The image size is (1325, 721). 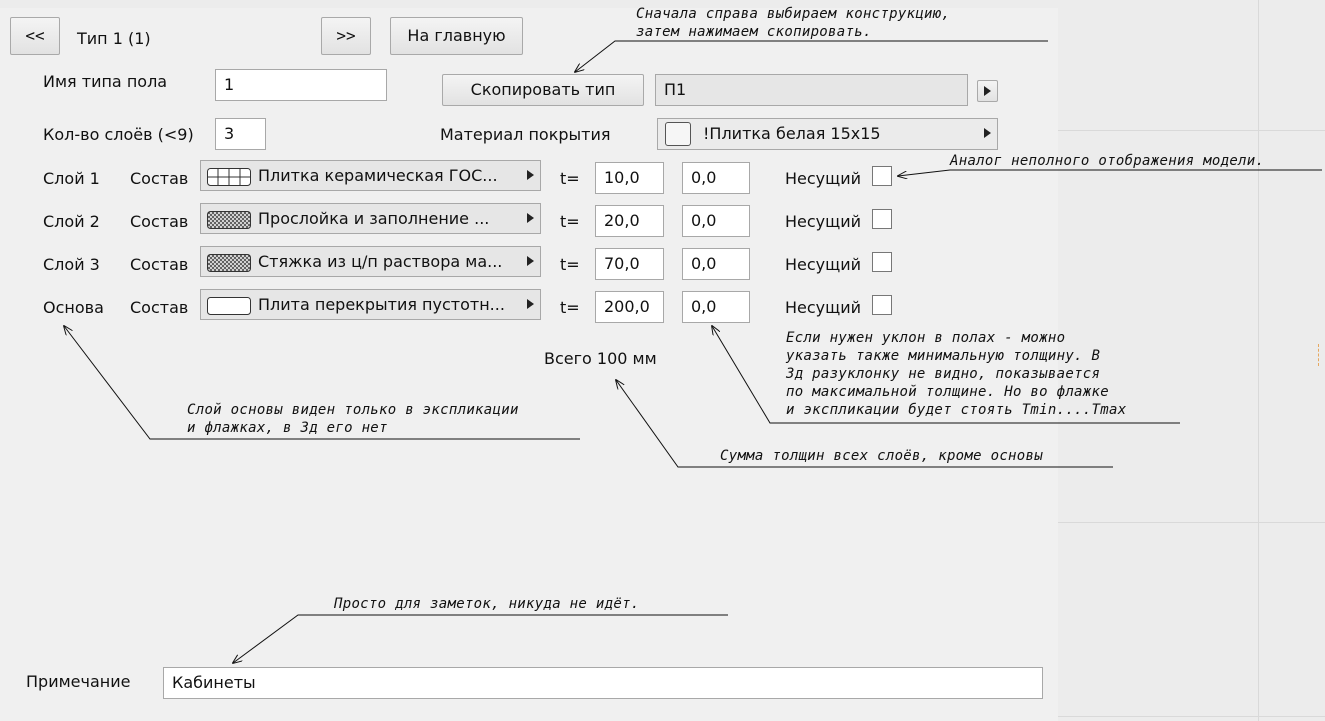 I want to click on slope-hint-line-5: и экспликации будет стоять Tmin....Tmax, so click(x=956, y=410).